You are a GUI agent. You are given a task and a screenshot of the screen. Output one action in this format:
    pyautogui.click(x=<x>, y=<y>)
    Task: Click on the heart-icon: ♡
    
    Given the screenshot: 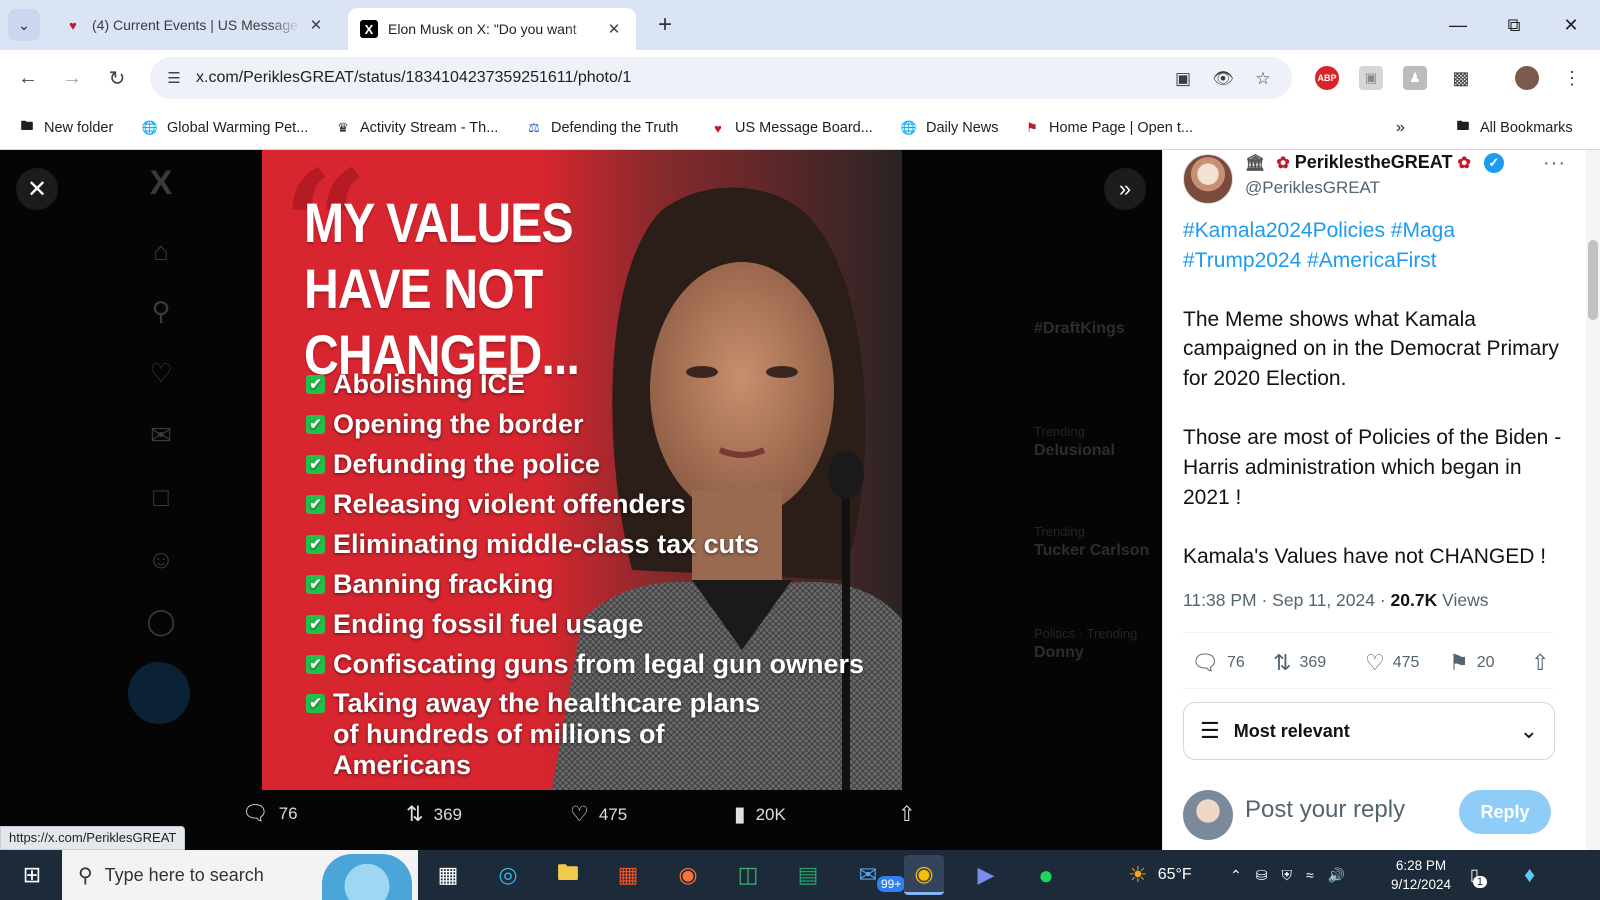 What is the action you would take?
    pyautogui.click(x=579, y=814)
    